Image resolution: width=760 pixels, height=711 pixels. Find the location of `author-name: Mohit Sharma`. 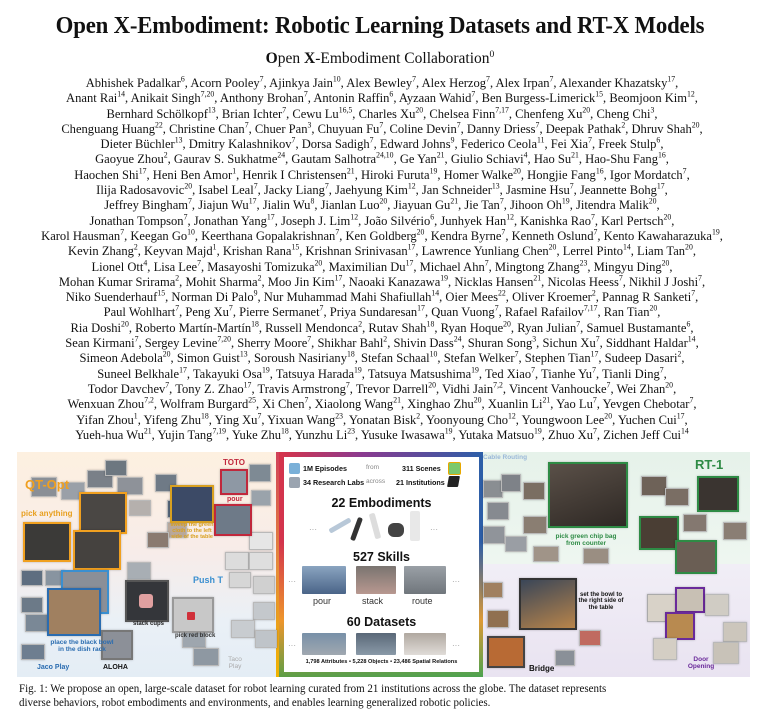

author-name: Mohit Sharma is located at coordinates (221, 281).